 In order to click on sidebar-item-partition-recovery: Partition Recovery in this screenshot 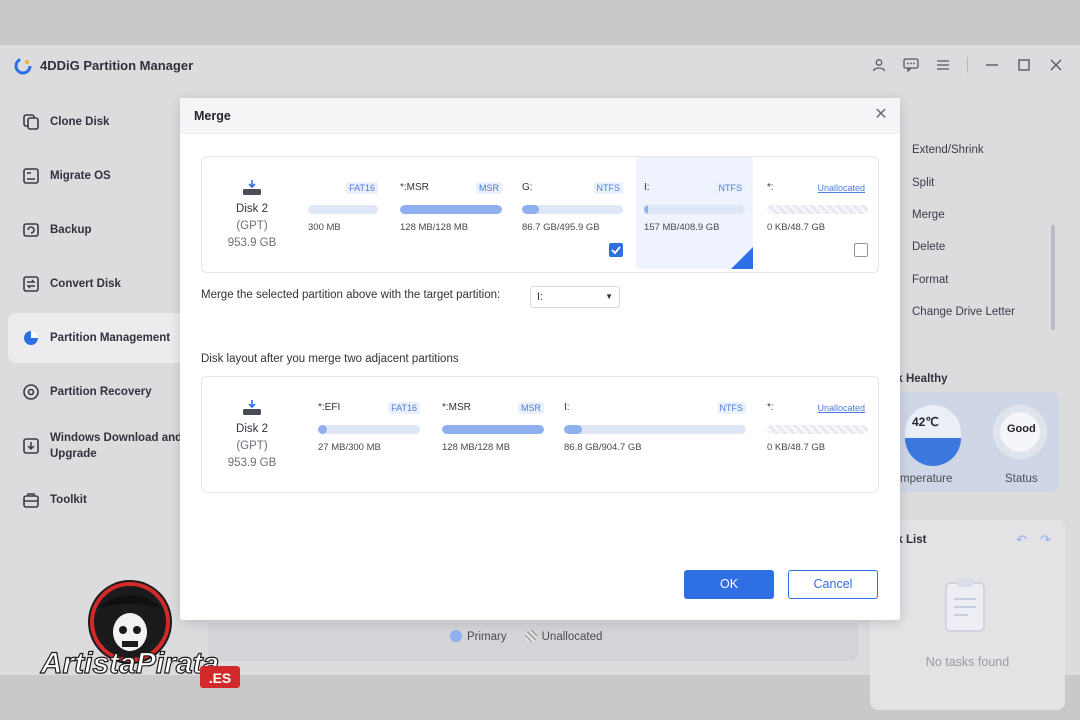, I will do `click(102, 392)`.